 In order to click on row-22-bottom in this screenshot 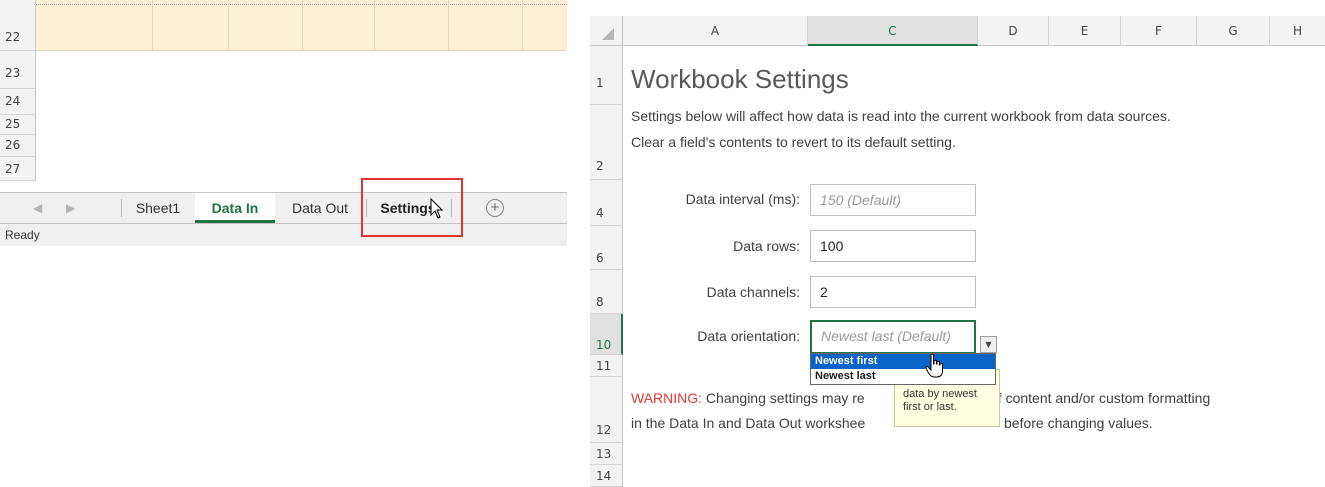, I will do `click(301, 50)`.